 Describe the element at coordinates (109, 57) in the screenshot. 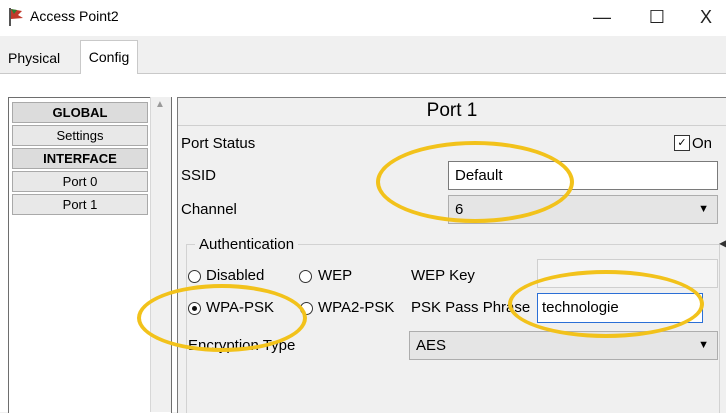

I see `tab-config: Config` at that location.